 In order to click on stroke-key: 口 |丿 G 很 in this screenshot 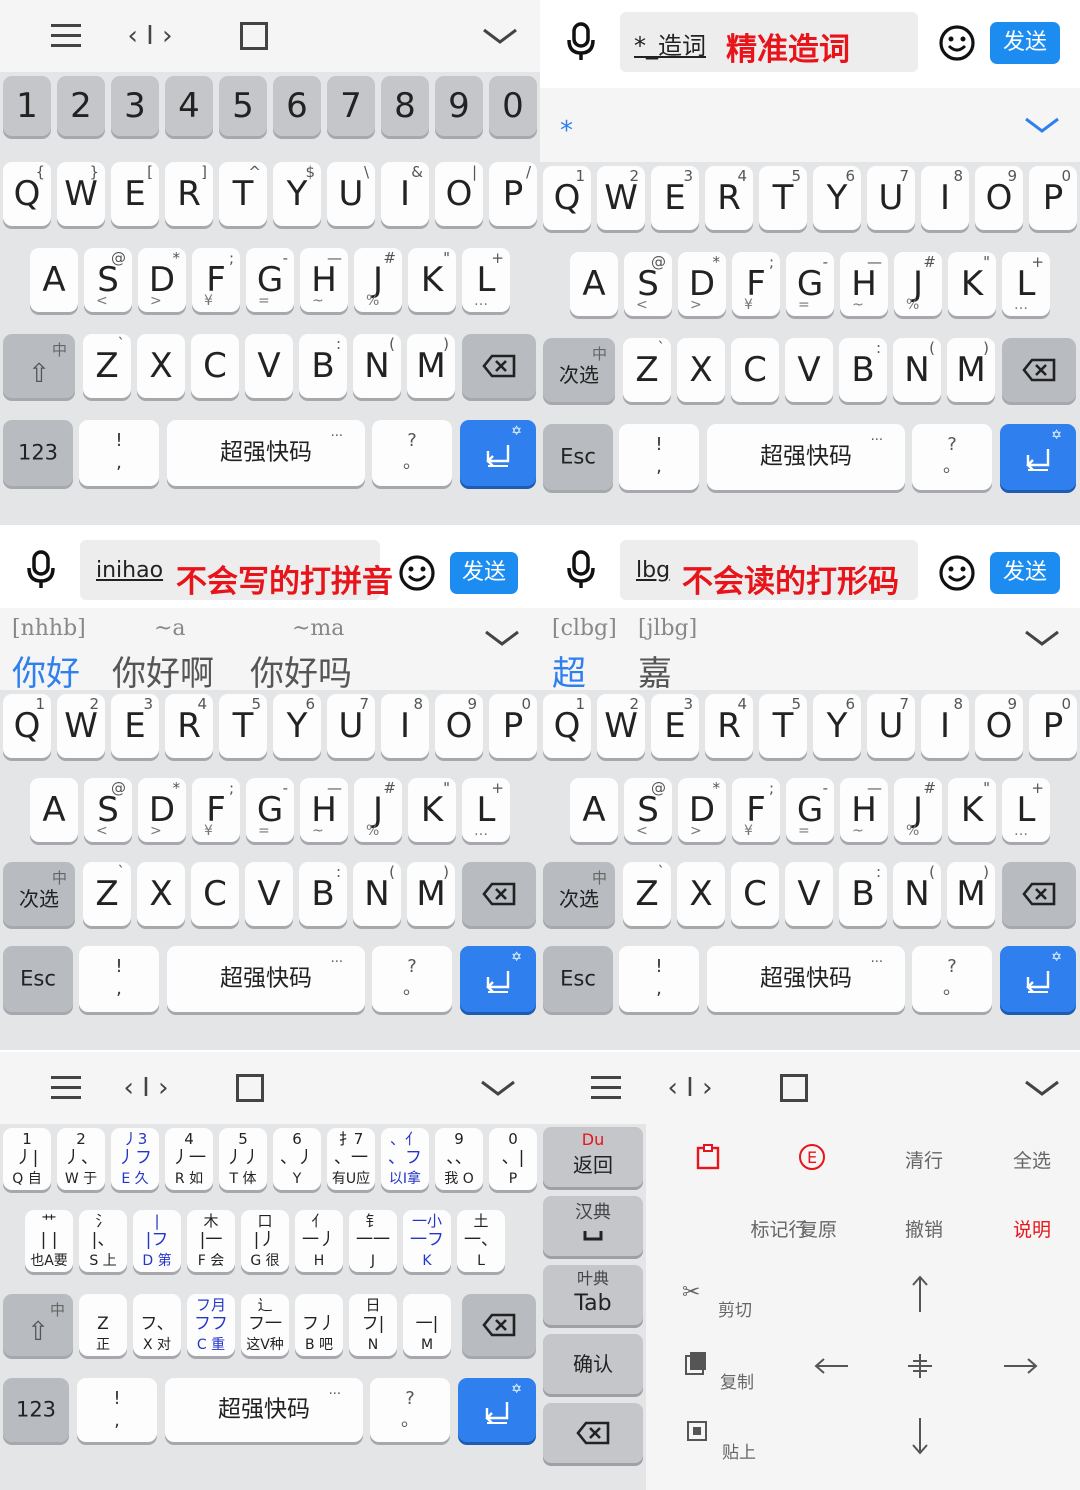, I will do `click(265, 1241)`.